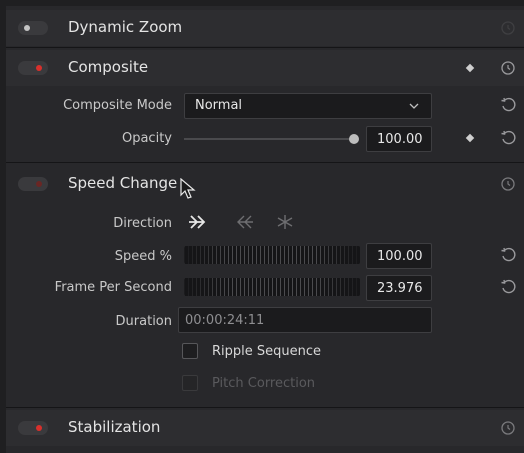  What do you see at coordinates (33, 68) in the screenshot?
I see `composite-toggle` at bounding box center [33, 68].